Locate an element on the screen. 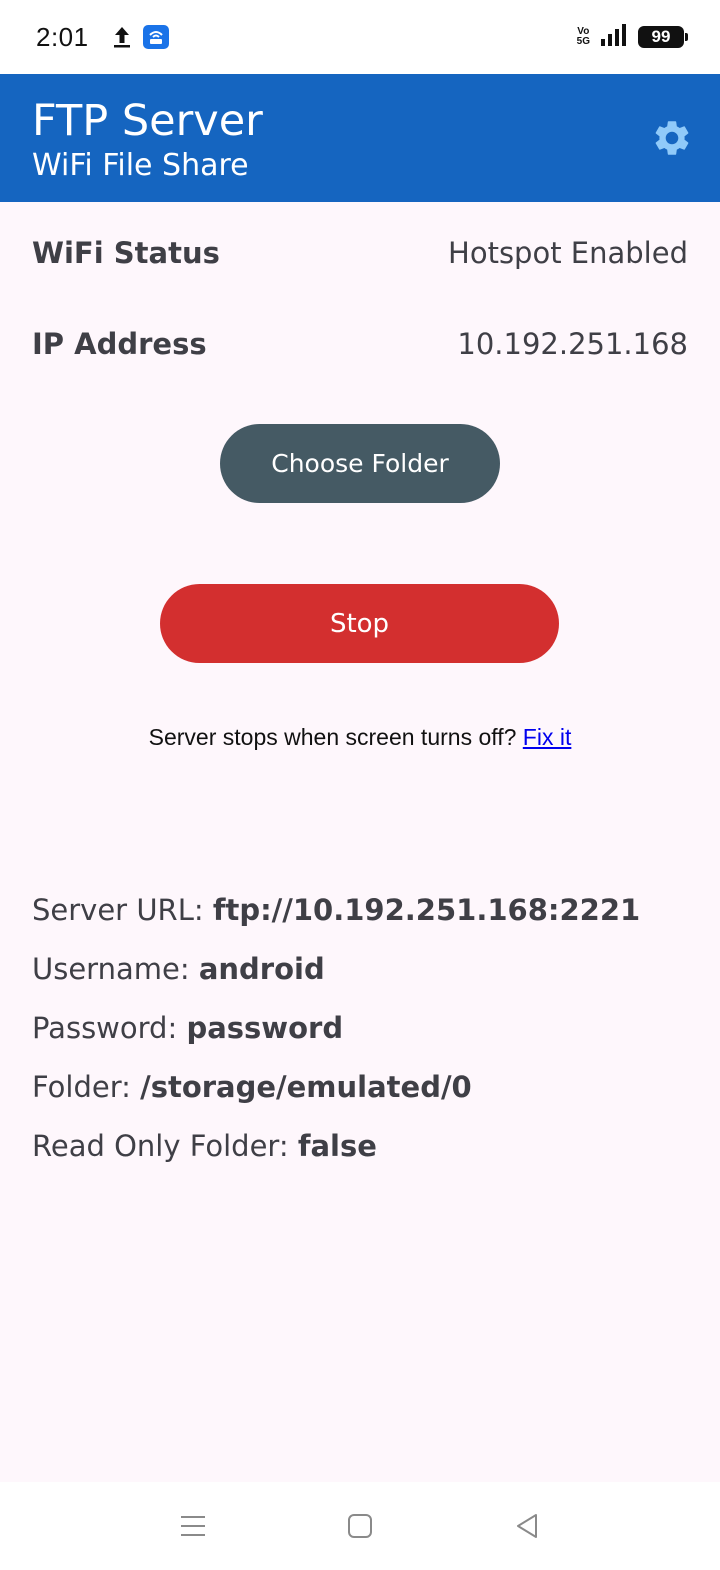  volte-icon: Vo 5G is located at coordinates (583, 37).